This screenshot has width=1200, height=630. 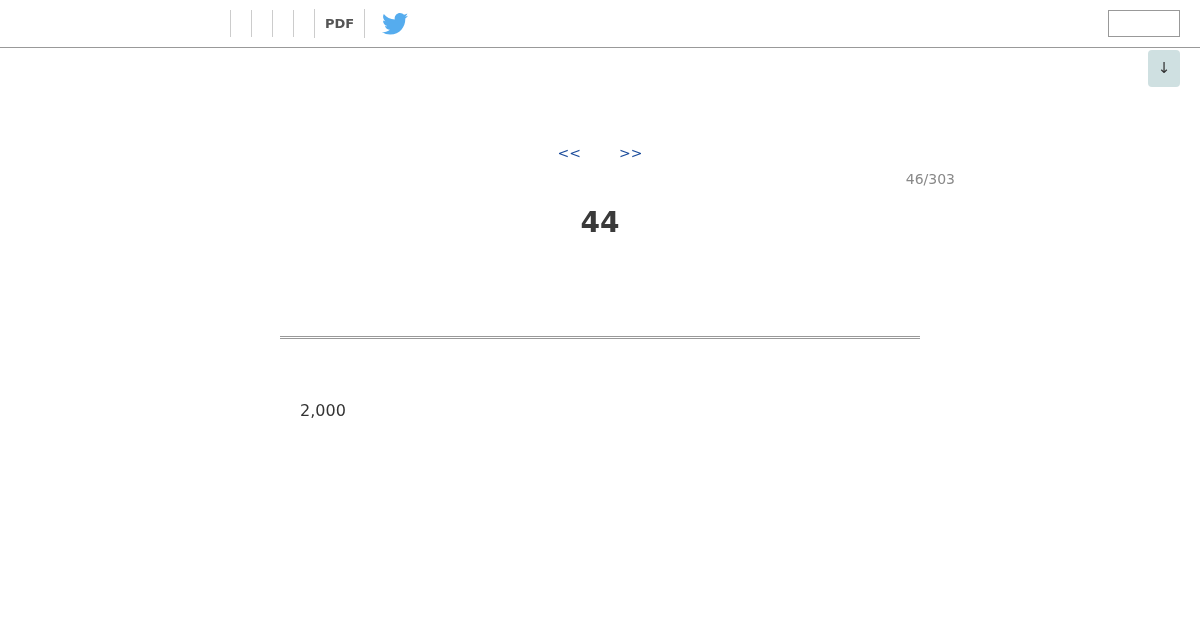 What do you see at coordinates (1144, 23) in the screenshot?
I see `search-field` at bounding box center [1144, 23].